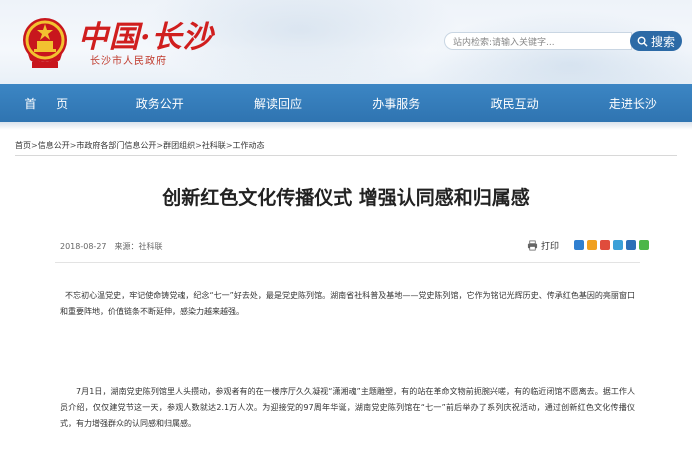 This screenshot has height=449, width=692. What do you see at coordinates (179, 145) in the screenshot?
I see `breadcrumb-mass-organizations: 群团组织` at bounding box center [179, 145].